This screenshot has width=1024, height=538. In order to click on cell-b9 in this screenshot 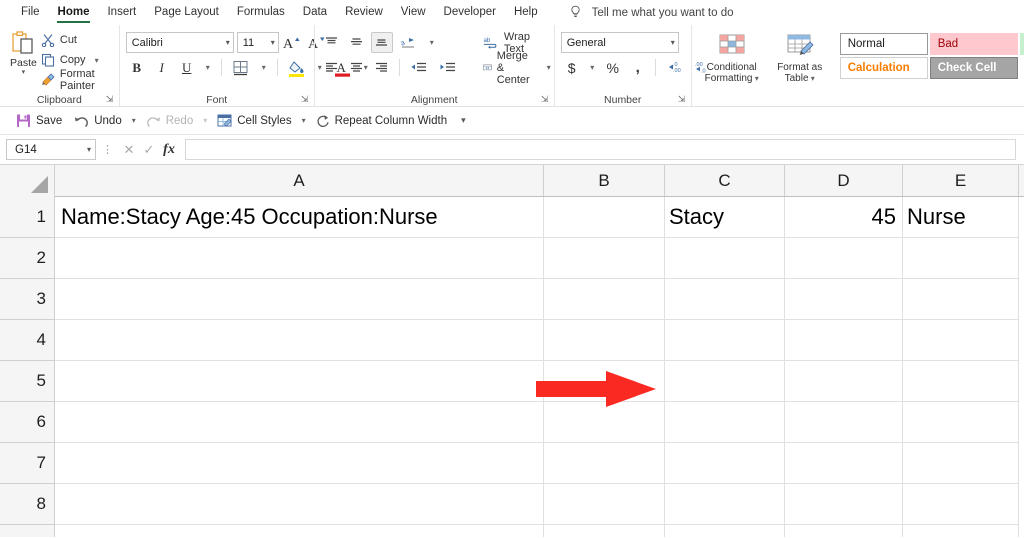, I will do `click(604, 531)`.